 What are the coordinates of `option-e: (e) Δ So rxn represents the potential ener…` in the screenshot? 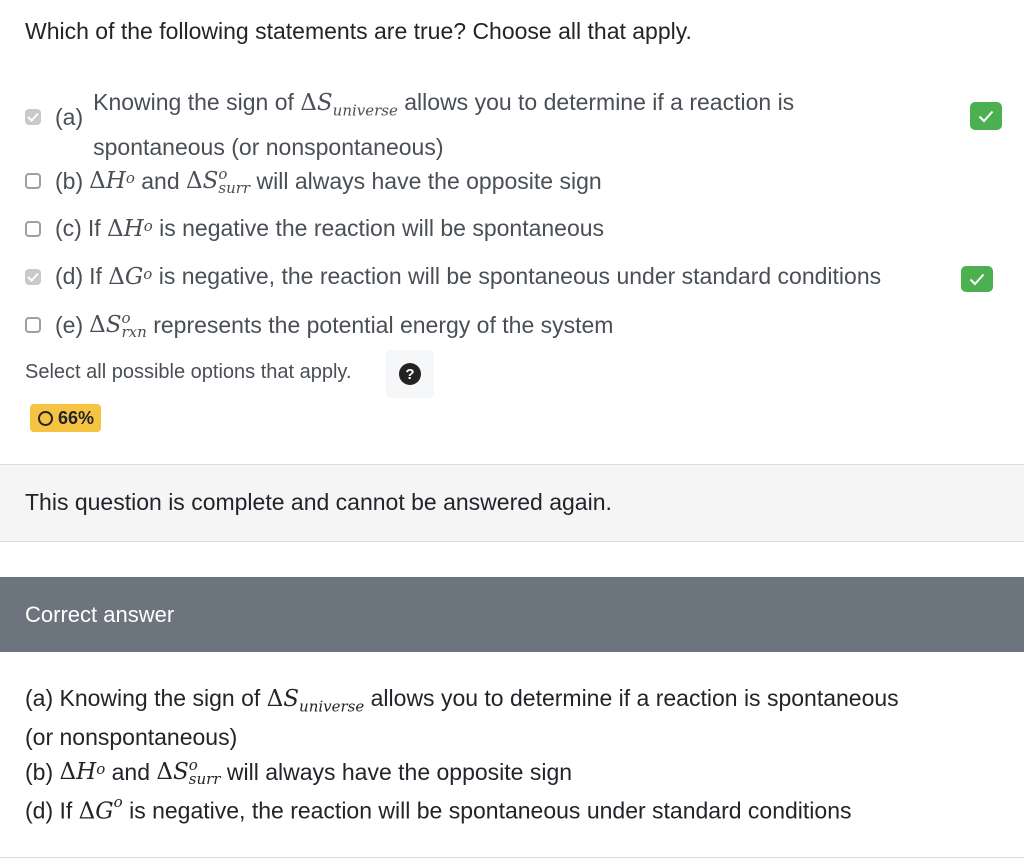 It's located at (319, 326).